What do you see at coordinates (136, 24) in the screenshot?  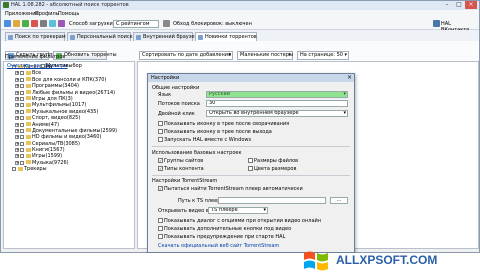 I see `download-method-select: С рейтингом` at bounding box center [136, 24].